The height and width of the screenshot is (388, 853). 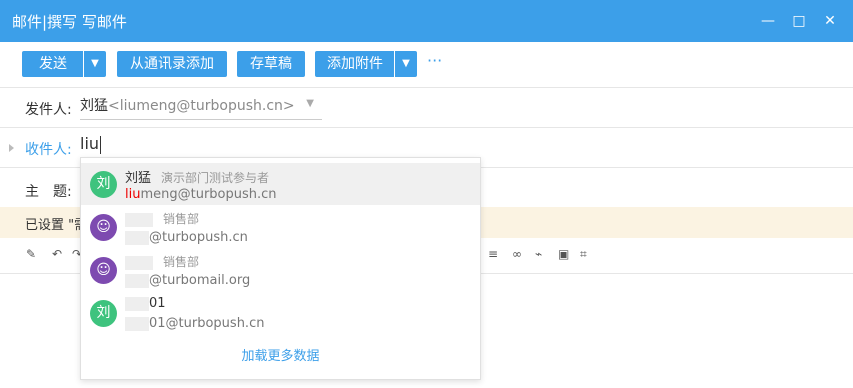 I want to click on link-icon: ∞, so click(x=517, y=254).